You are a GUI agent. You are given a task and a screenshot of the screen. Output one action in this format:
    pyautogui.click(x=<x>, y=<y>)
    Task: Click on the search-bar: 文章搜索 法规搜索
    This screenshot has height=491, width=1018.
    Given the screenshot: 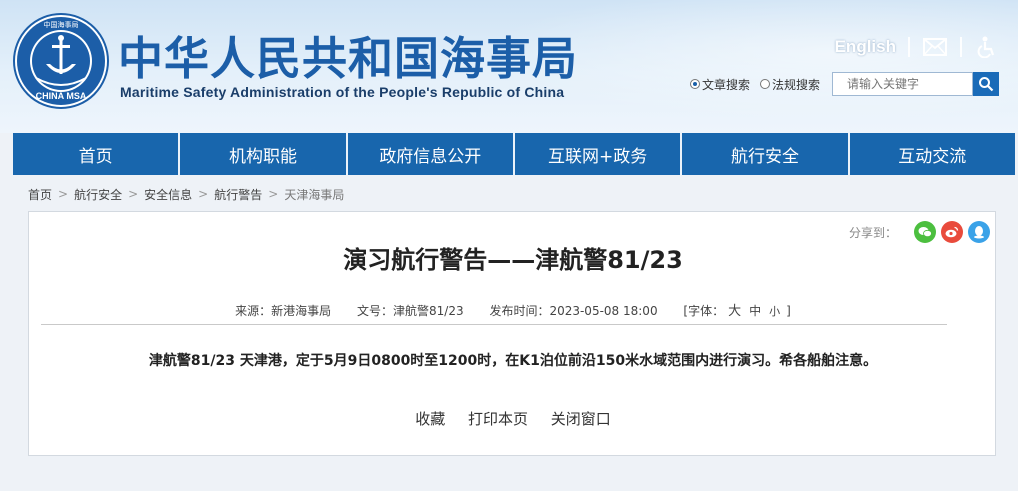 What is the action you would take?
    pyautogui.click(x=852, y=84)
    